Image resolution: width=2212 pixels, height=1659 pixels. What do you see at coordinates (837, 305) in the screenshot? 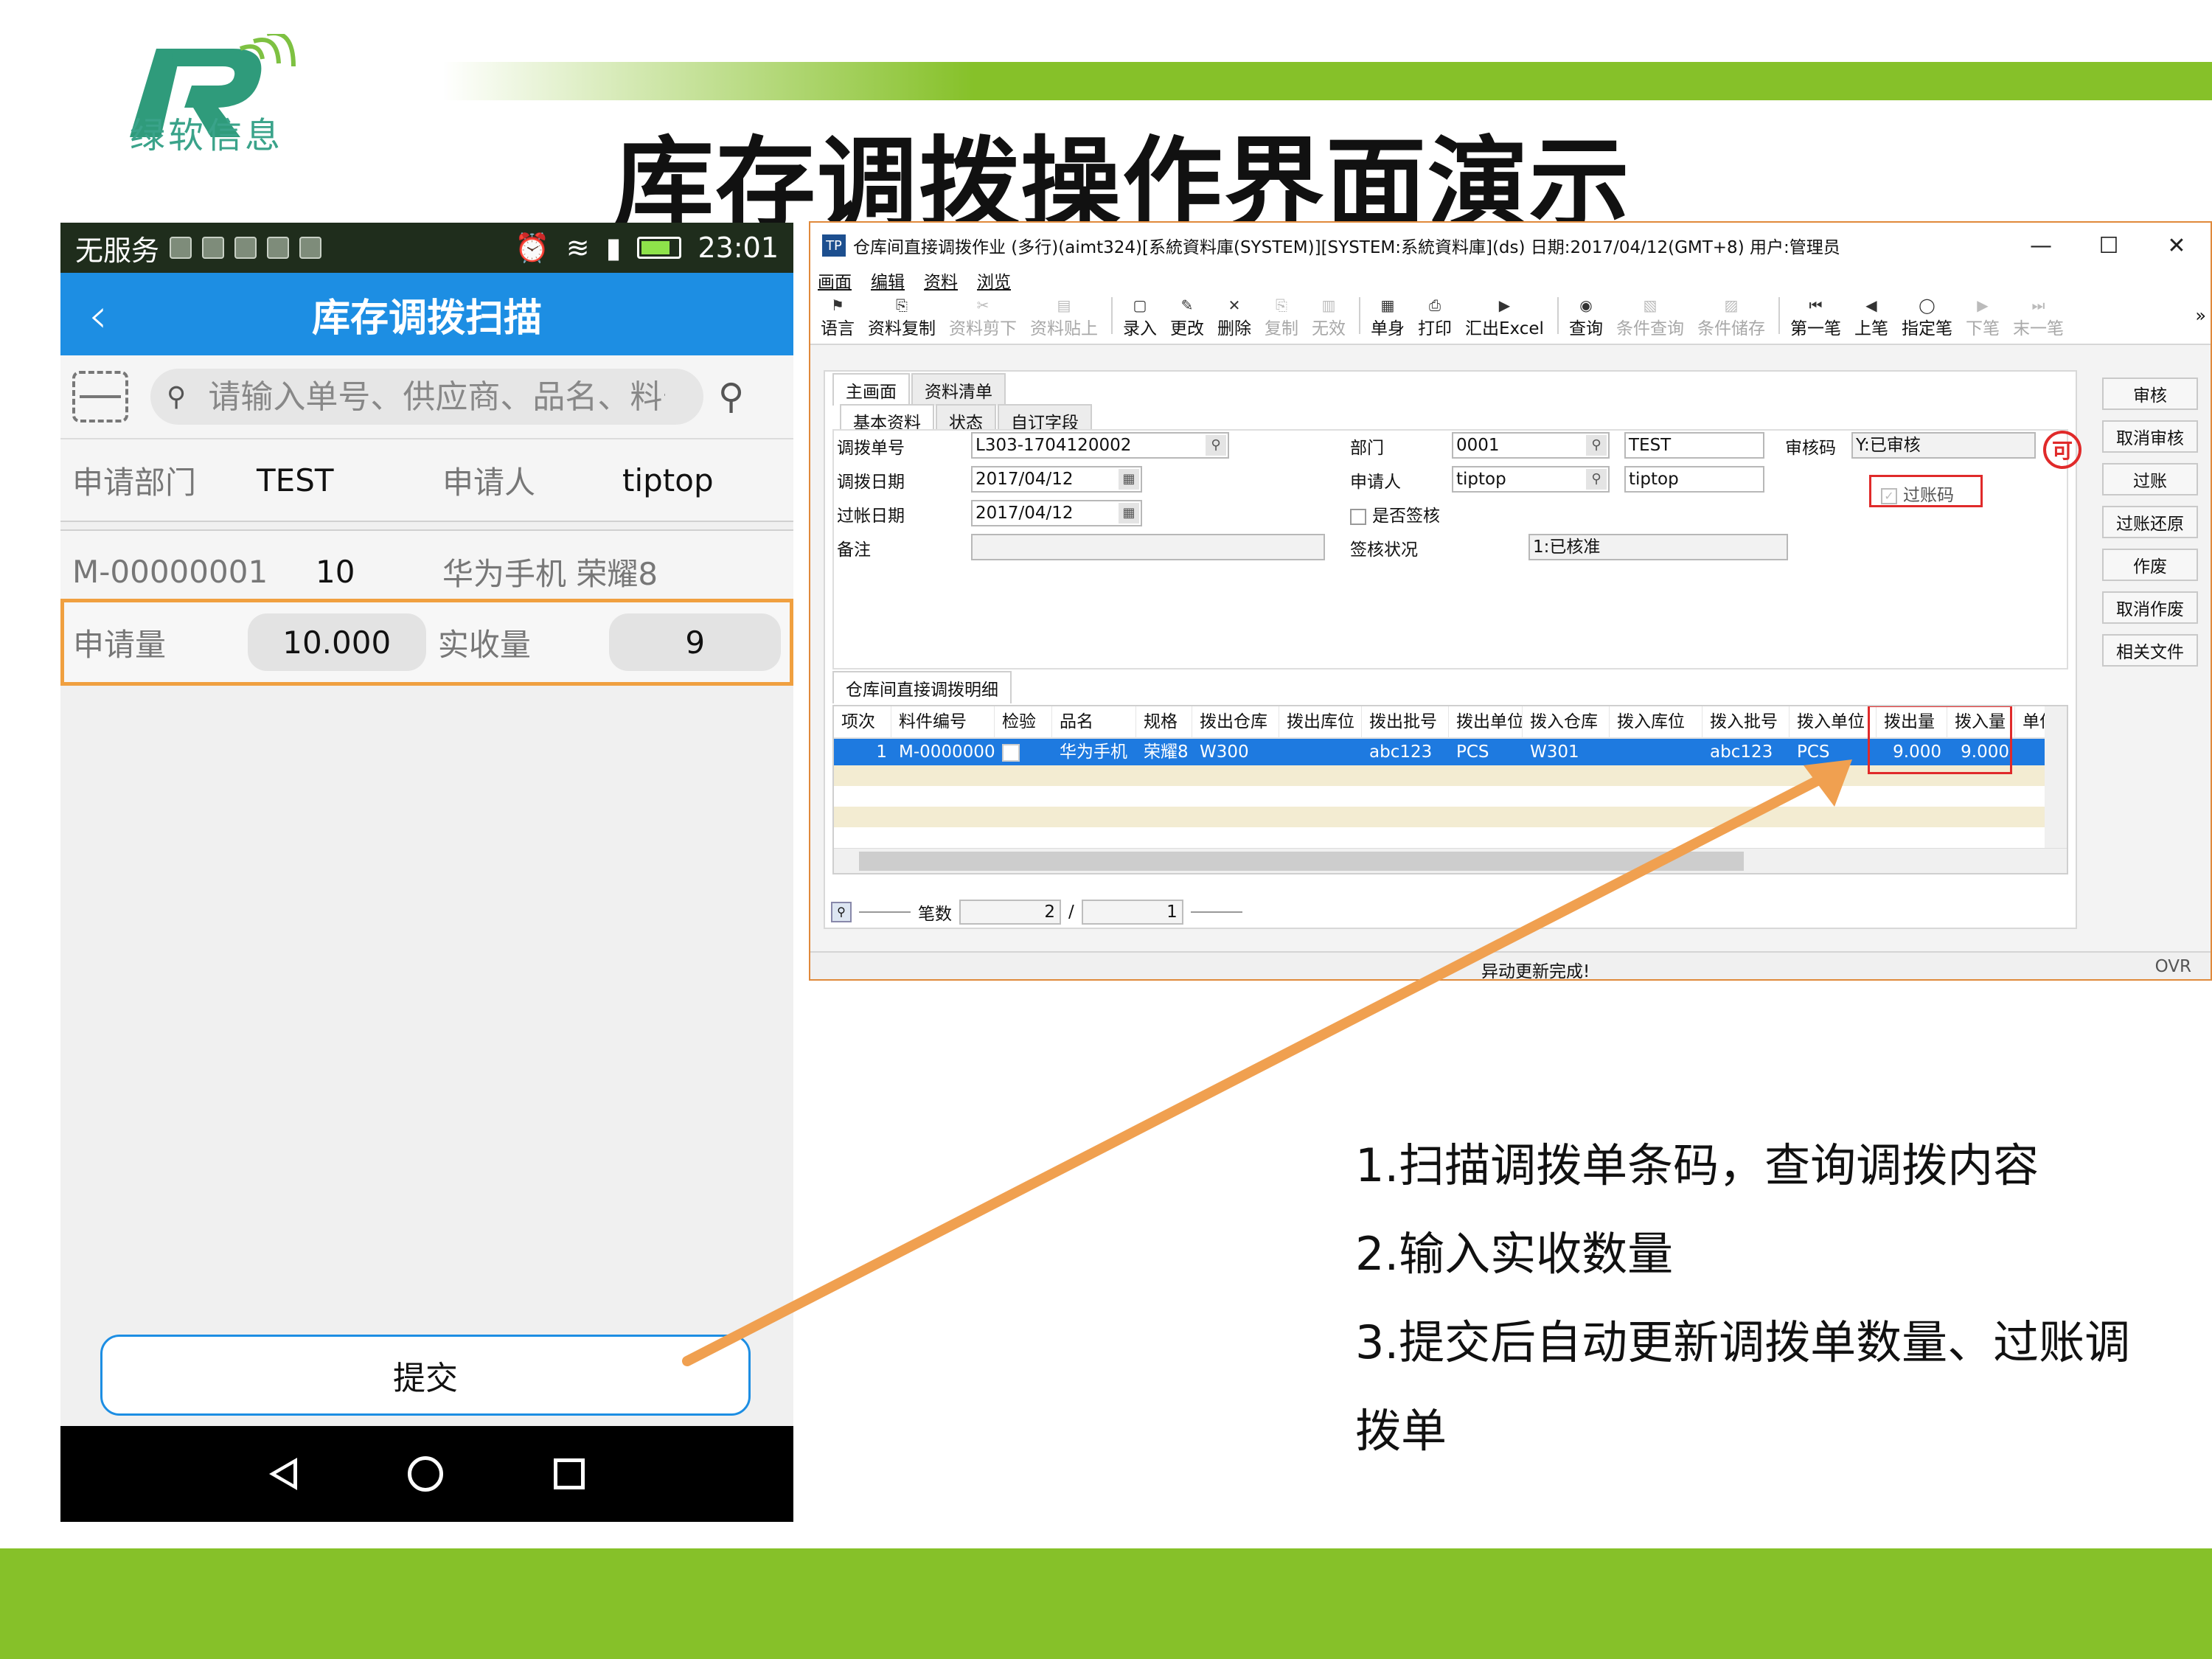
I see `toolbar-icon: ⚑` at bounding box center [837, 305].